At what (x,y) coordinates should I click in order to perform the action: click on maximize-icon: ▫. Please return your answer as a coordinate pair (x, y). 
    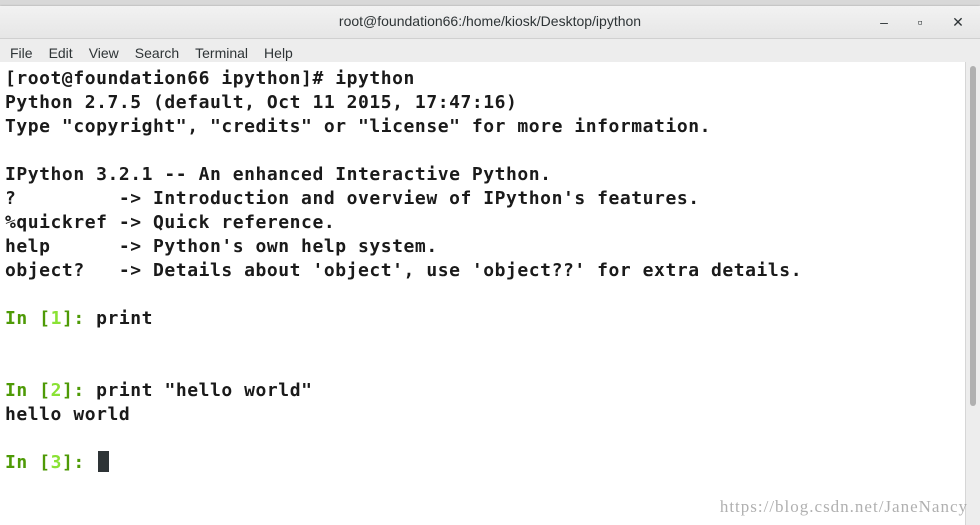
    Looking at the image, I should click on (920, 22).